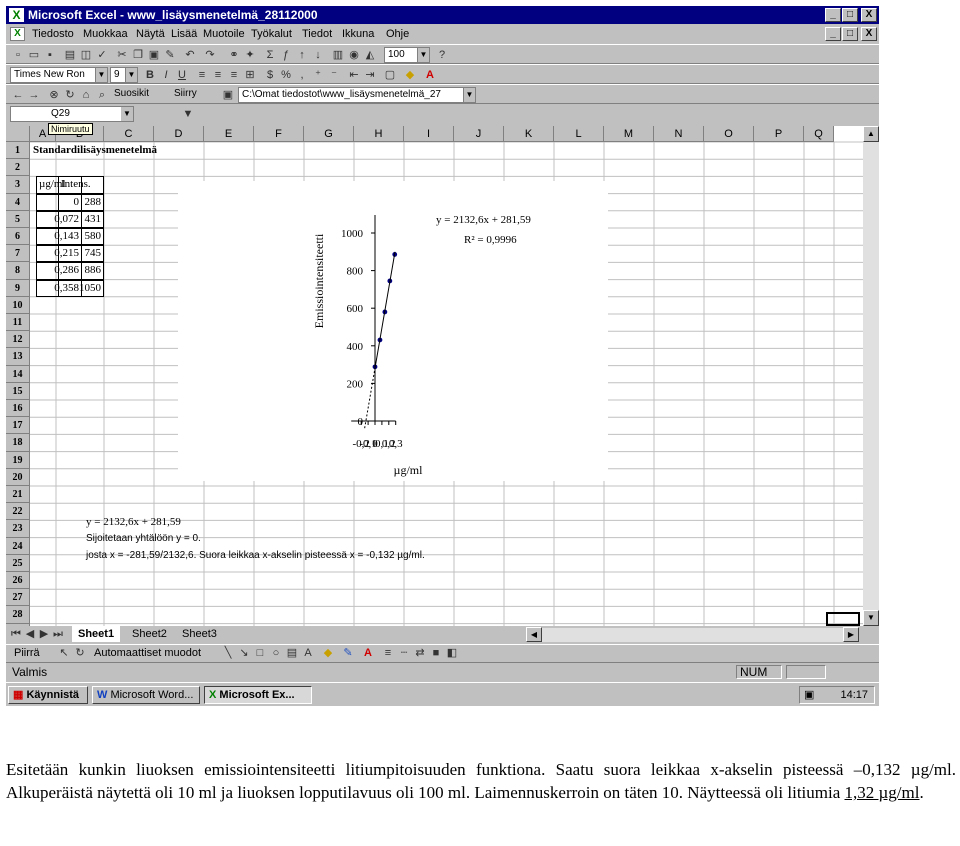 This screenshot has width=960, height=846. What do you see at coordinates (244, 653) in the screenshot?
I see `arrow-icon: ↘` at bounding box center [244, 653].